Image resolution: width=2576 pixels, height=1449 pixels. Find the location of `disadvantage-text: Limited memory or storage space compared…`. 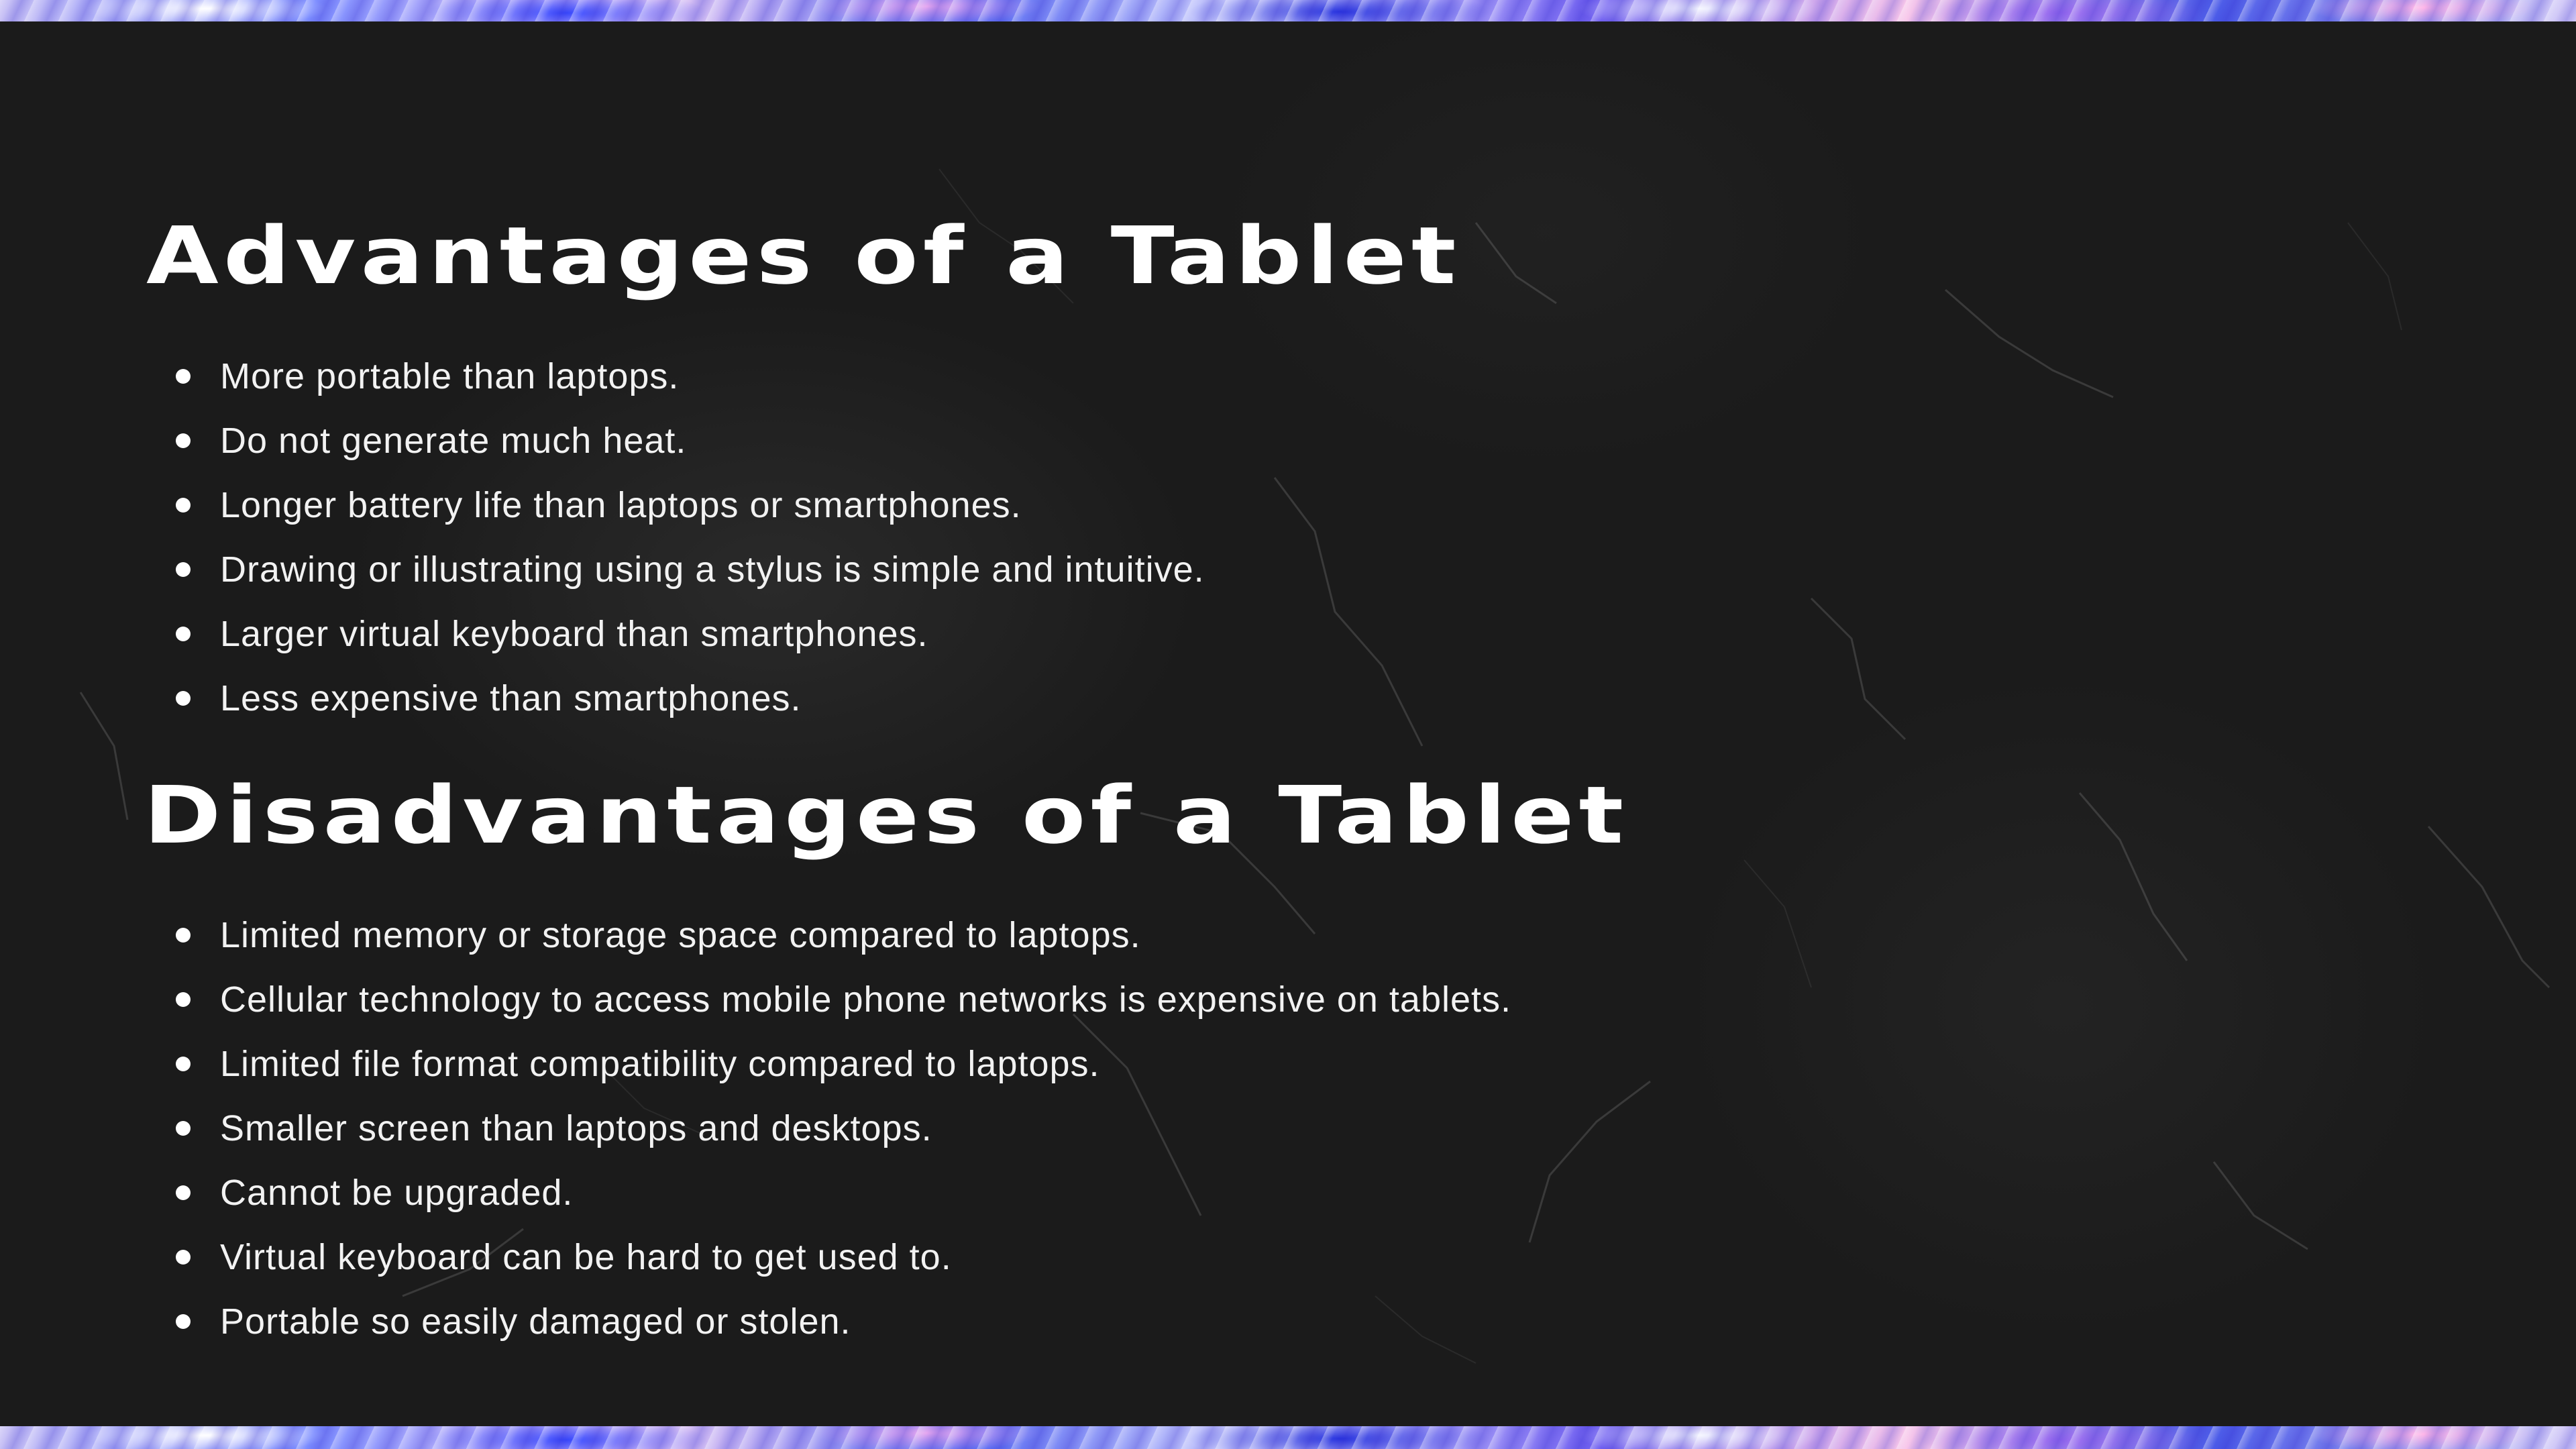

disadvantage-text: Limited memory or storage space compared… is located at coordinates (680, 935).